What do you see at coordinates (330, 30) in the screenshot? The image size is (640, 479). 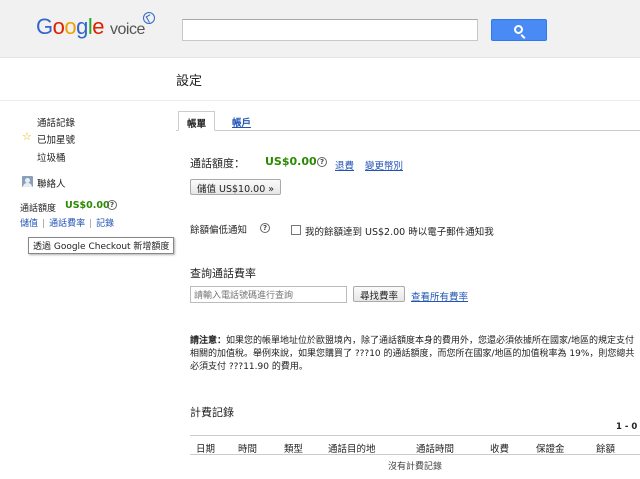 I see `search-input` at bounding box center [330, 30].